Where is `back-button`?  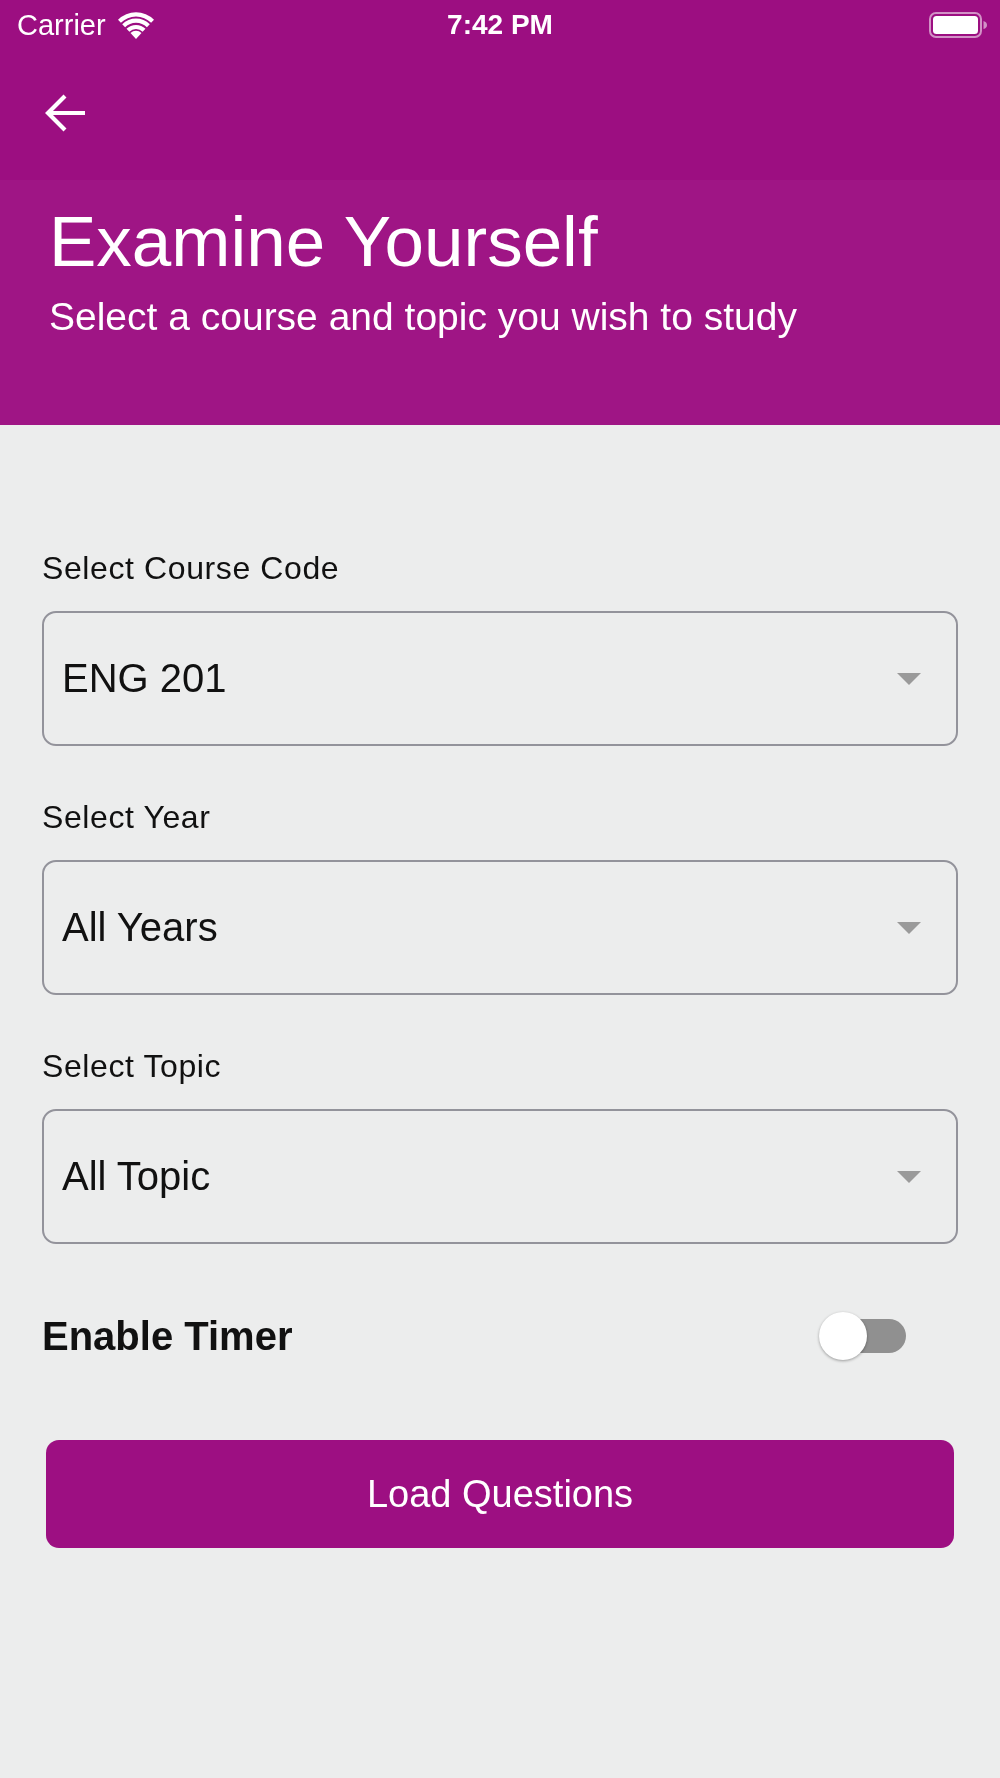
back-button is located at coordinates (66, 113).